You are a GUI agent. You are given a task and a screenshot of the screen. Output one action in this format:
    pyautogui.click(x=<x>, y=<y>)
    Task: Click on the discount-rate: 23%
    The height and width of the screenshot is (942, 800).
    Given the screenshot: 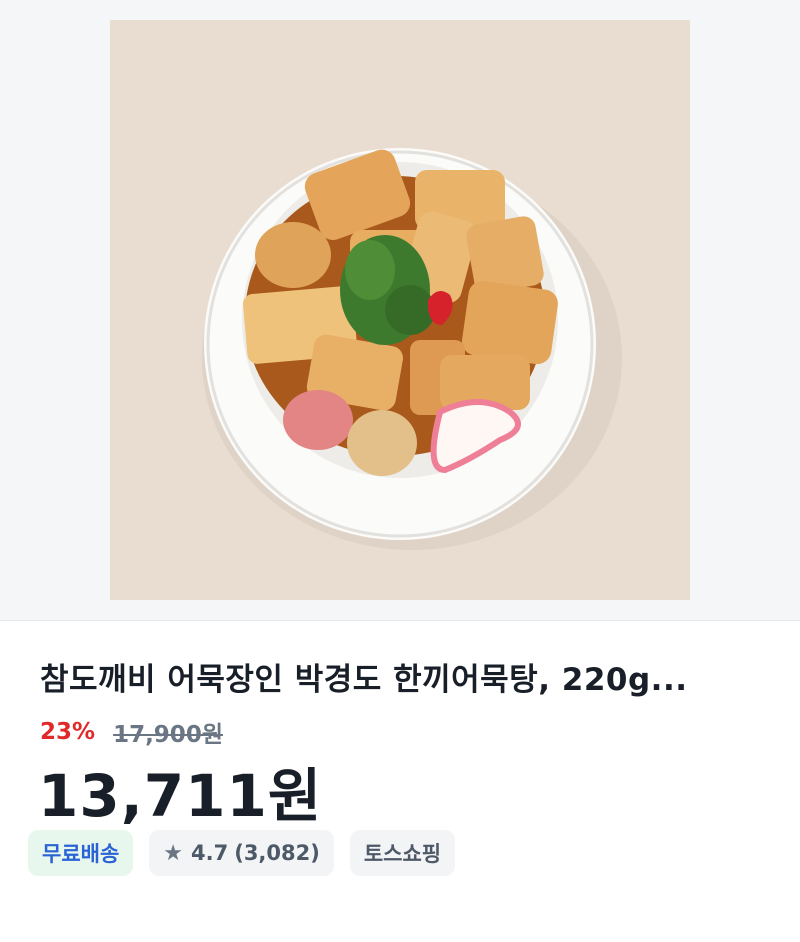 What is the action you would take?
    pyautogui.click(x=68, y=732)
    